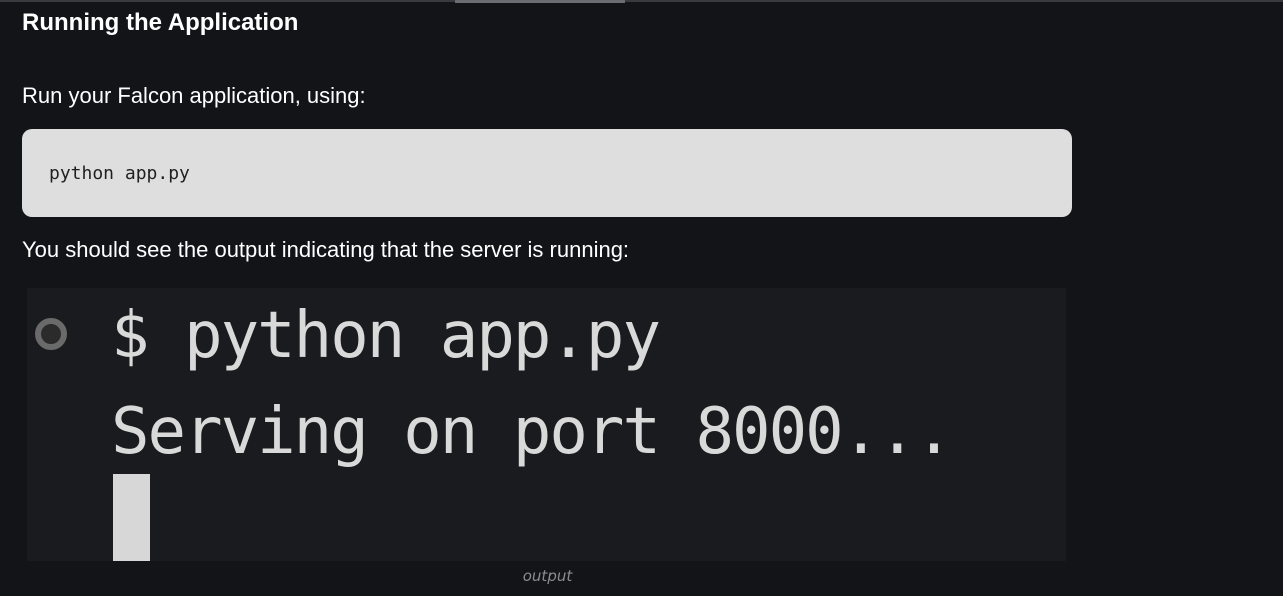 This screenshot has height=596, width=1283. What do you see at coordinates (160, 22) in the screenshot?
I see `section-heading: Running the Application` at bounding box center [160, 22].